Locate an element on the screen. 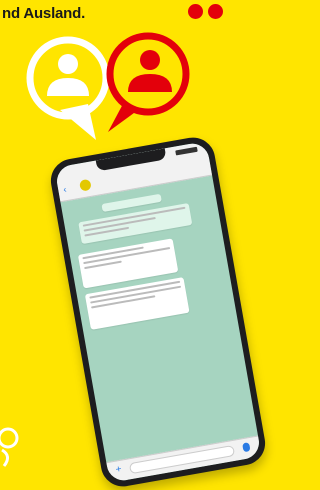  red-person-bubble-icon is located at coordinates (148, 82).